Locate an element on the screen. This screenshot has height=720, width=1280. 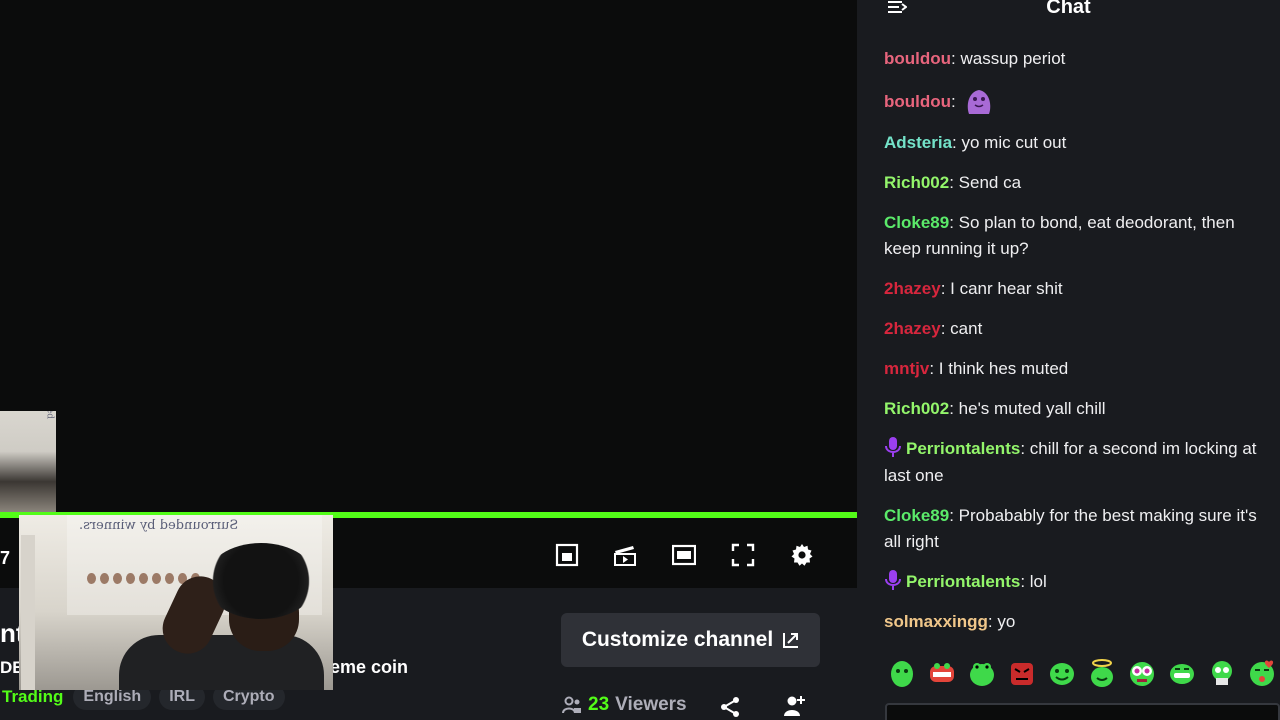
grin-emote-button is located at coordinates (1182, 673).